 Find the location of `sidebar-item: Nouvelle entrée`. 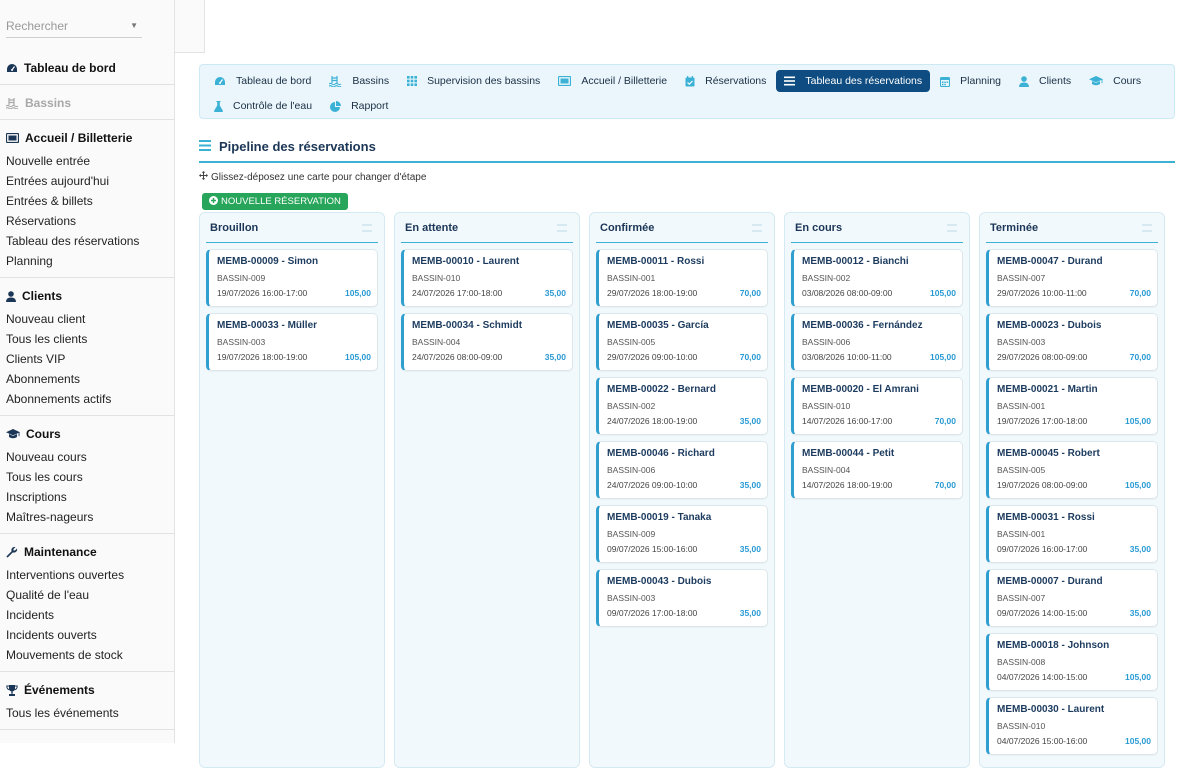

sidebar-item: Nouvelle entrée is located at coordinates (90, 161).